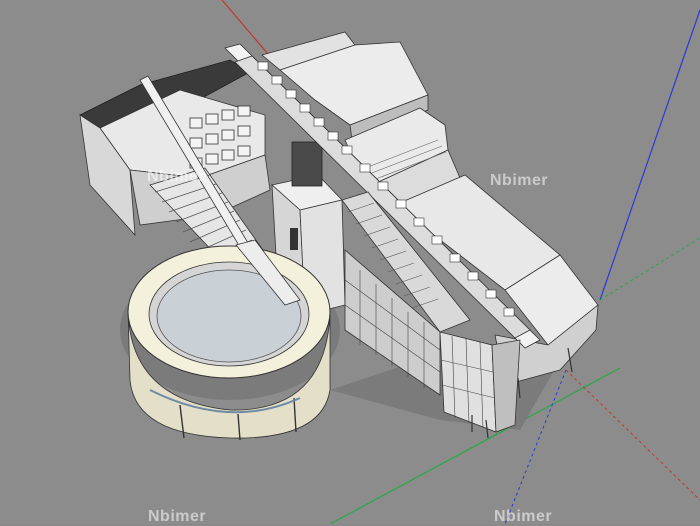 The image size is (700, 526). What do you see at coordinates (480, 385) in the screenshot?
I see `glass-facade` at bounding box center [480, 385].